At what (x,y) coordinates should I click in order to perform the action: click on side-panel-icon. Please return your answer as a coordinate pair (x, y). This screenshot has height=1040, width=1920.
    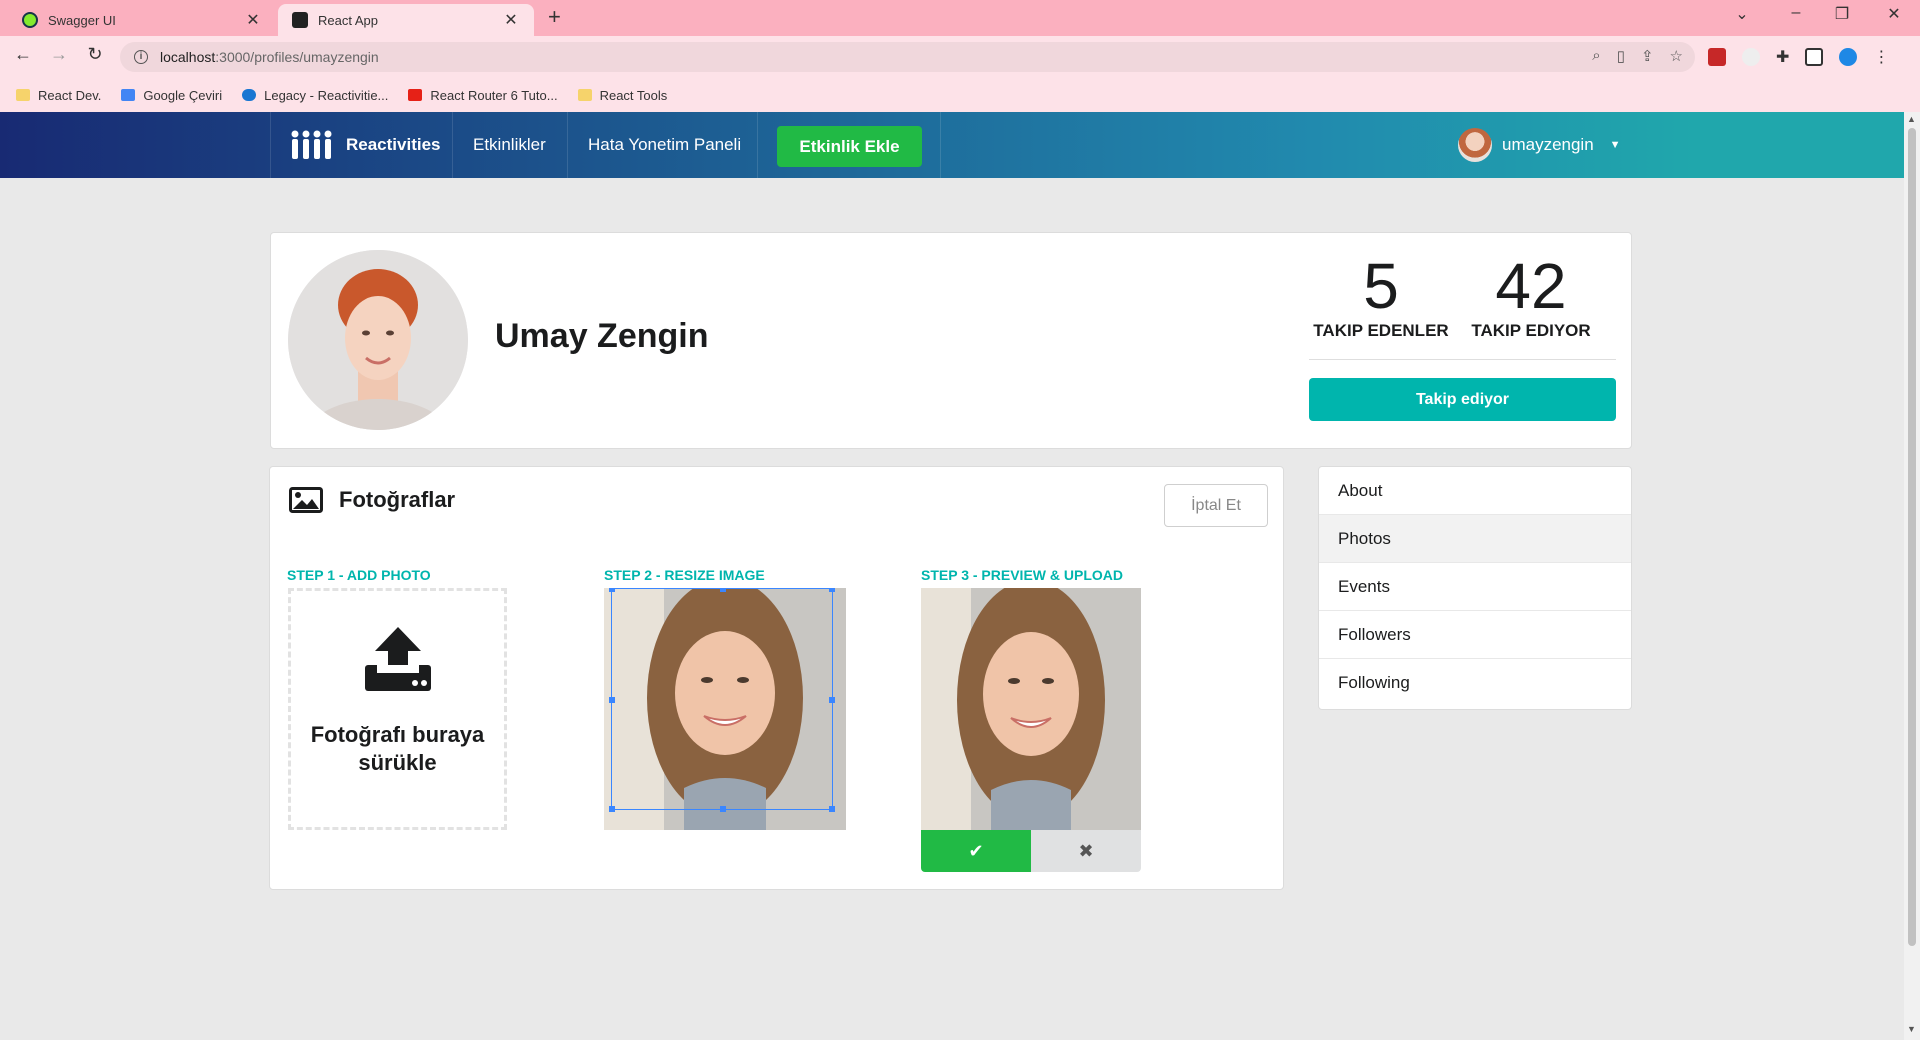
    Looking at the image, I should click on (1814, 57).